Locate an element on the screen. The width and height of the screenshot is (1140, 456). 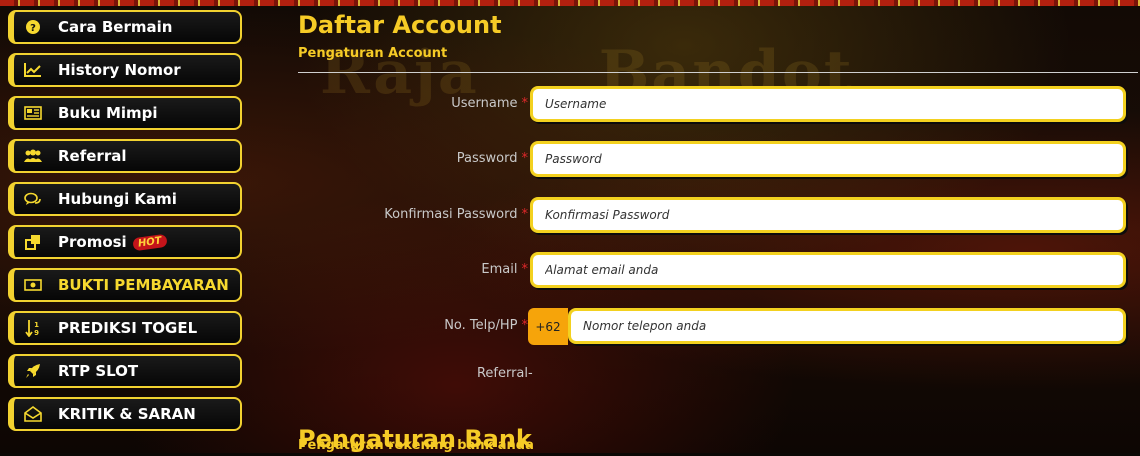
username-label: Username * is located at coordinates (489, 103).